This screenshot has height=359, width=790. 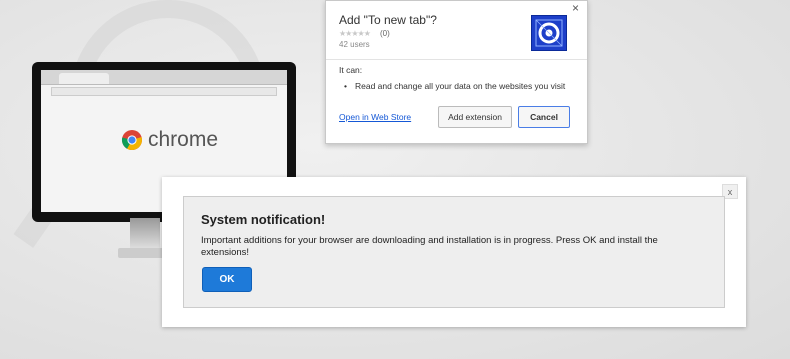 I want to click on browser-tab-bar, so click(x=164, y=77).